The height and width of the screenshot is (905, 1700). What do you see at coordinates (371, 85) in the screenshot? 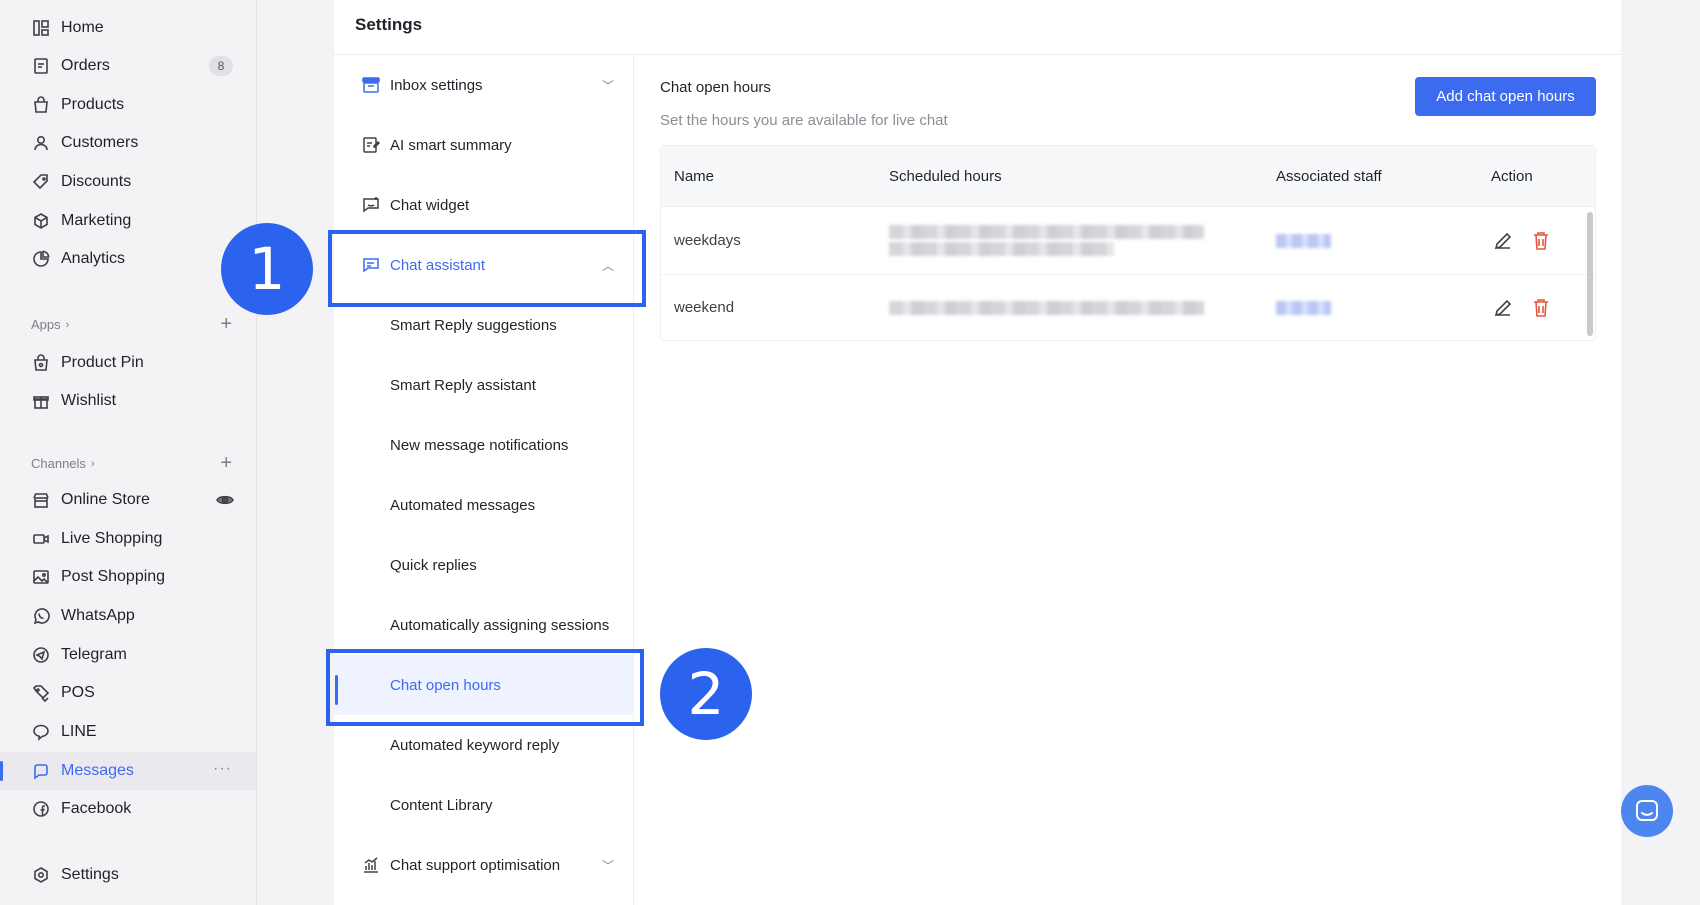
I see `inbox-icon` at bounding box center [371, 85].